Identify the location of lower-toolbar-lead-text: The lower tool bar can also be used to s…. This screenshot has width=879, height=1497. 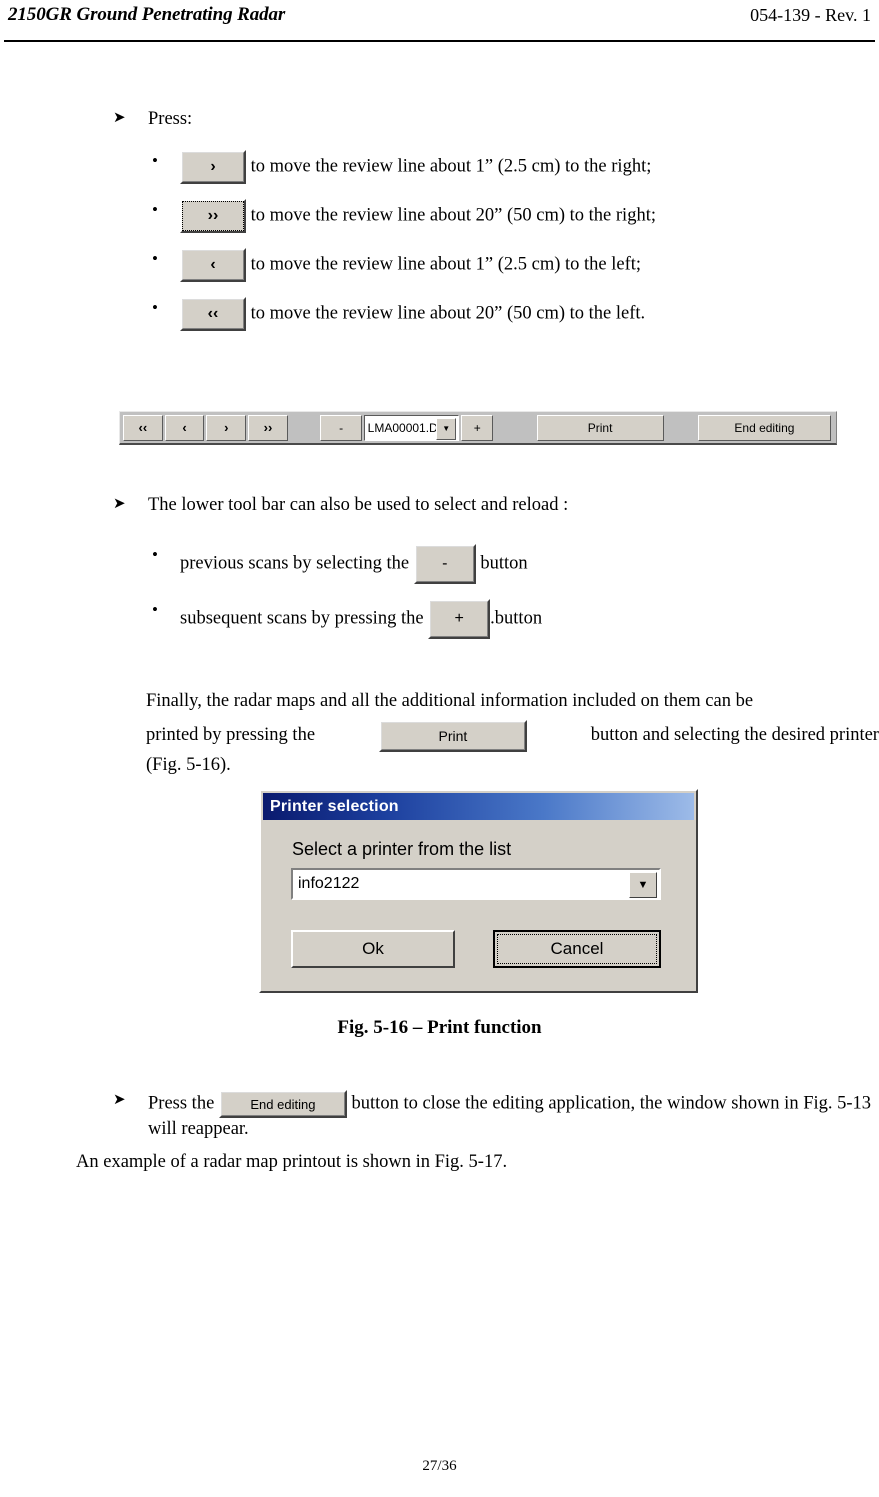
(358, 505).